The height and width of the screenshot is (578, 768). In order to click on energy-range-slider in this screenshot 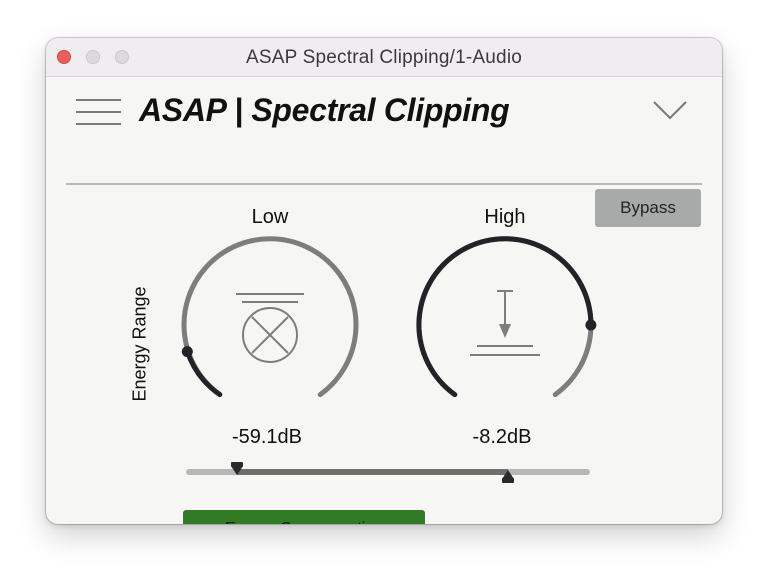, I will do `click(388, 476)`.